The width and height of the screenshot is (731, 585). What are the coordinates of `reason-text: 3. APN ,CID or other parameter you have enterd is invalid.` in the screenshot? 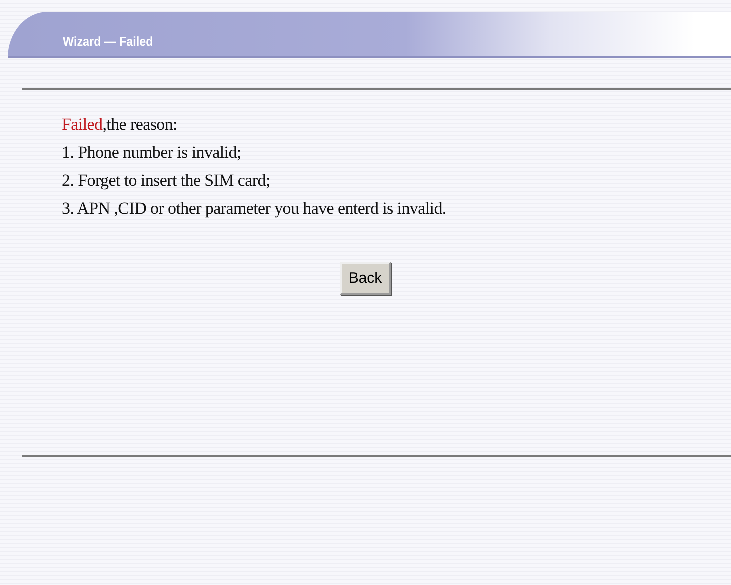 It's located at (255, 208).